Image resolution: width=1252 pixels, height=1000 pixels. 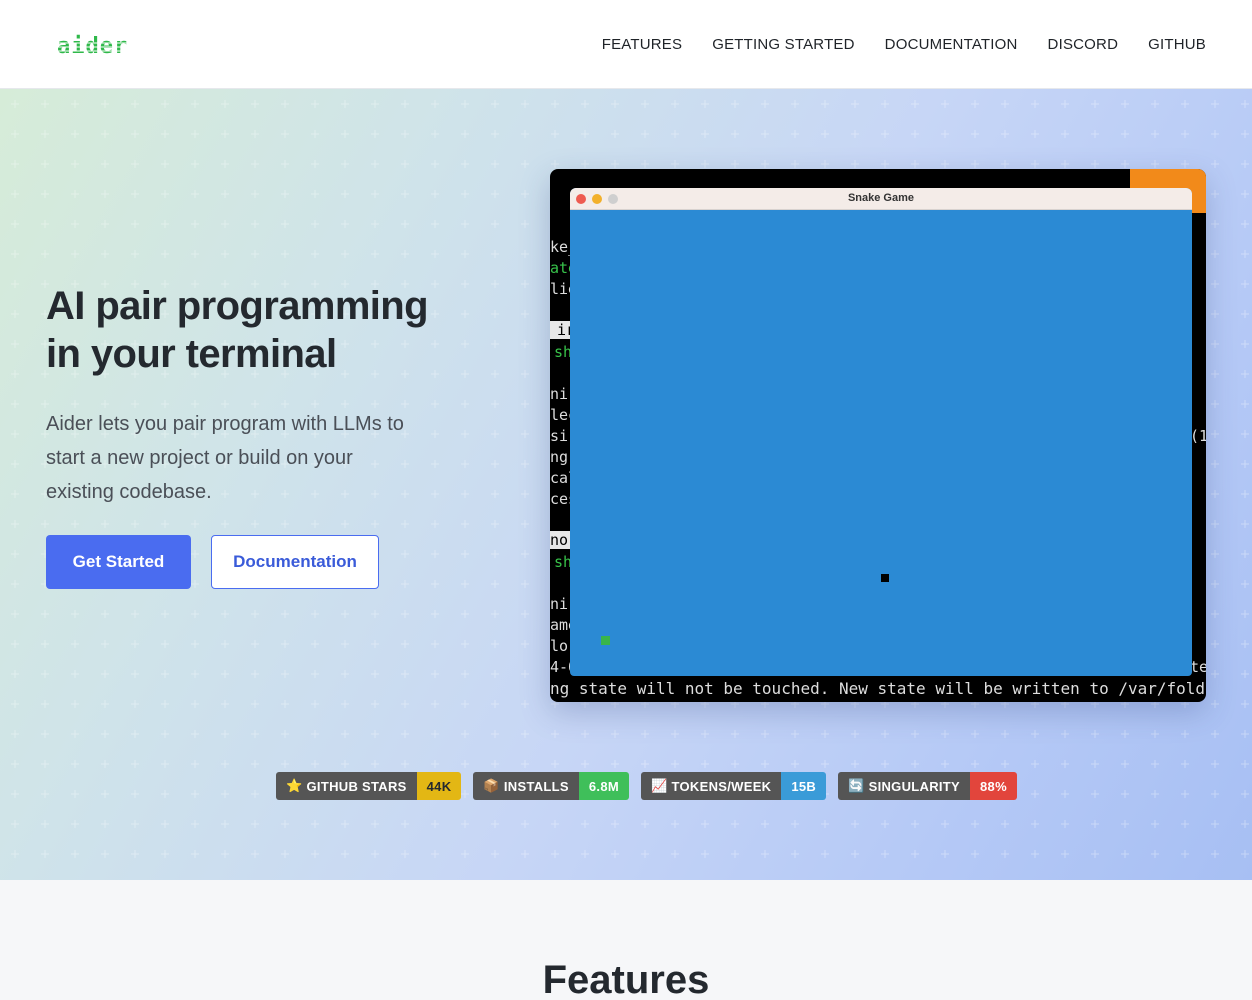 I want to click on badge-github-stars: ⭐ GITHUB STARS 44K, so click(x=369, y=786).